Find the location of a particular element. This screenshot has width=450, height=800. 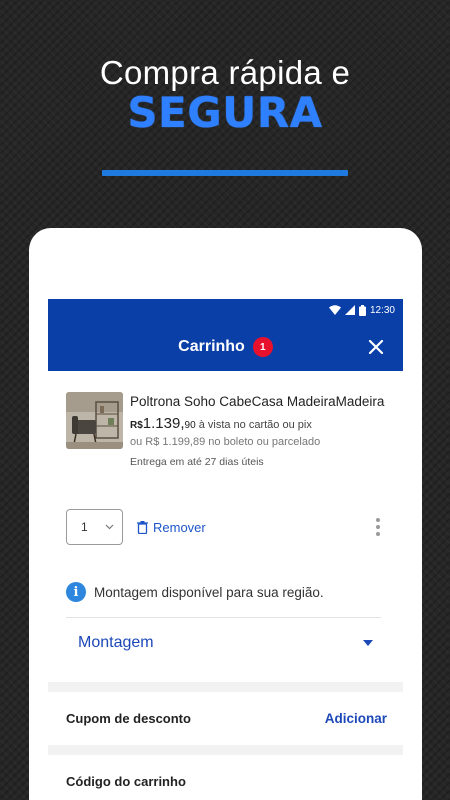

product-name: Poltrona Soho CabeCasa MadeiraMadeira is located at coordinates (261, 401).